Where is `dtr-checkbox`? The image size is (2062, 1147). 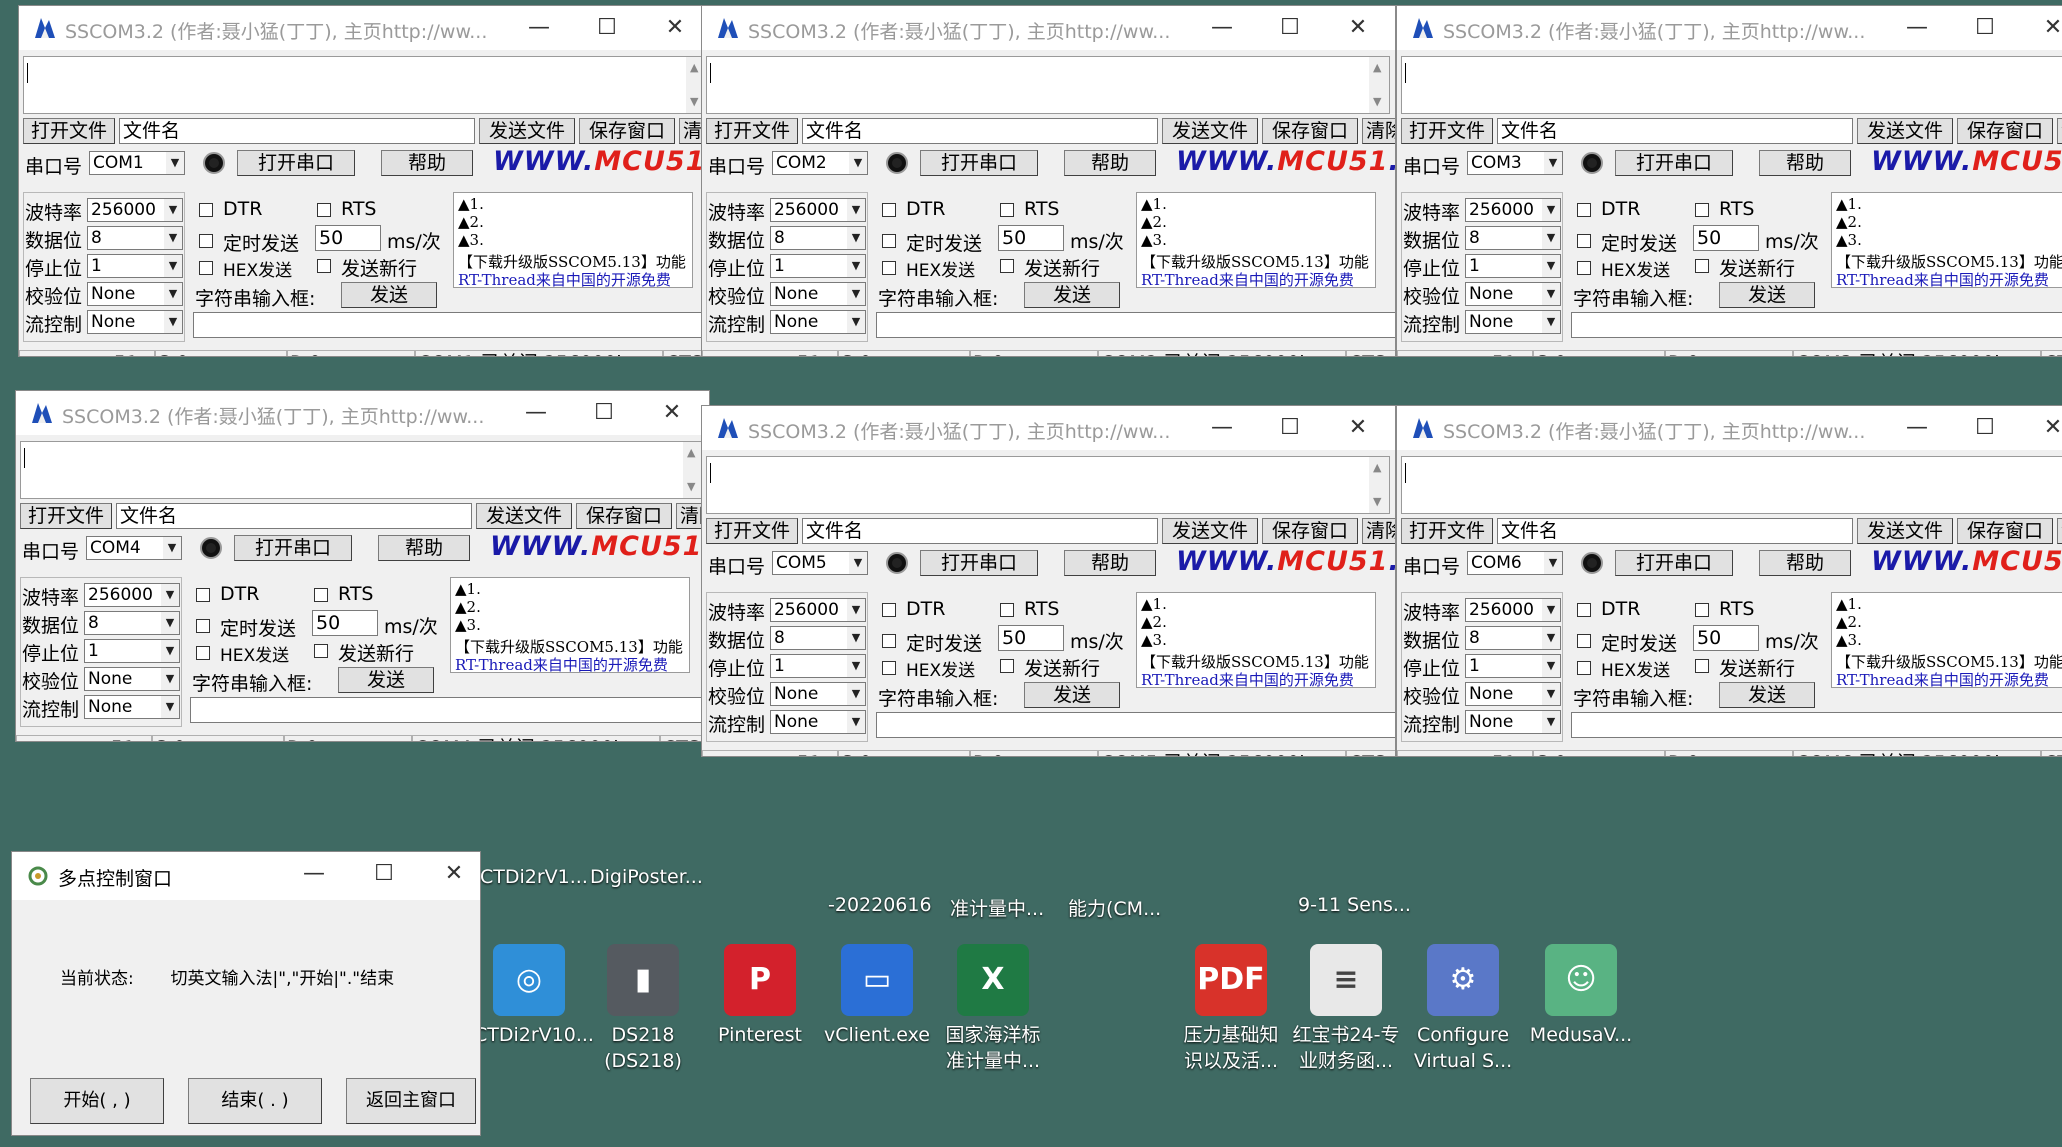
dtr-checkbox is located at coordinates (203, 595).